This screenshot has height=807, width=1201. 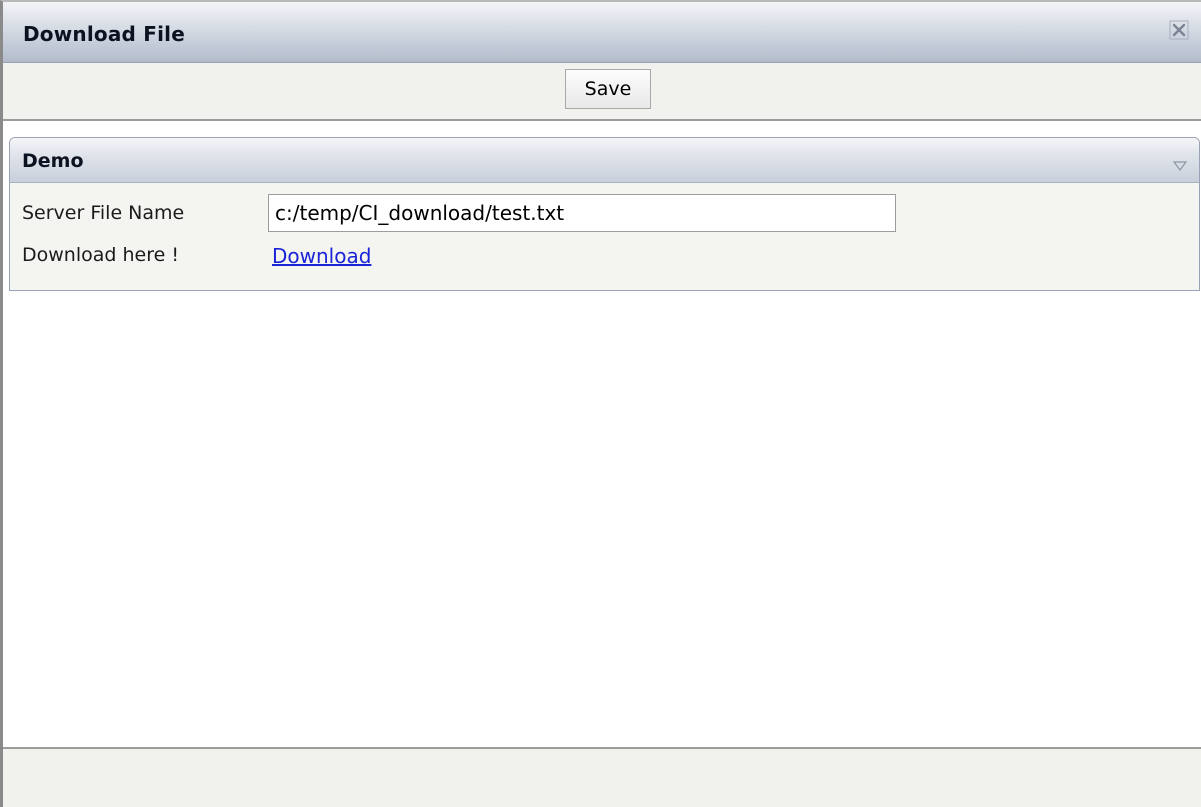 What do you see at coordinates (604, 256) in the screenshot?
I see `download-row: Download here ! Download` at bounding box center [604, 256].